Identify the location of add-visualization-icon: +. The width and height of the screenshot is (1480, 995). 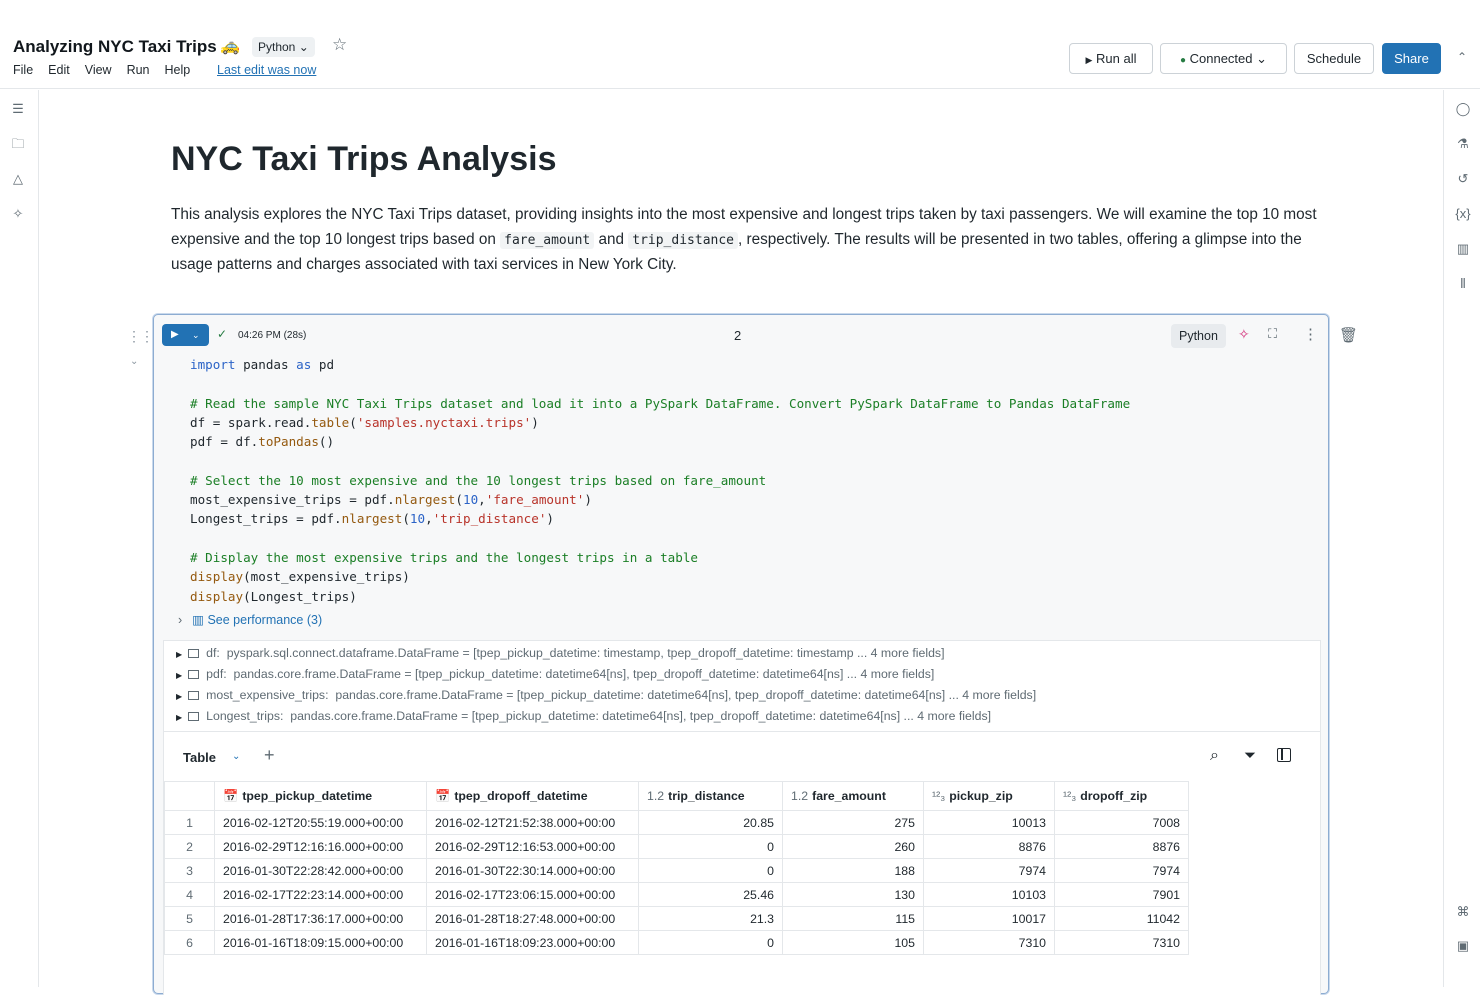
(269, 755).